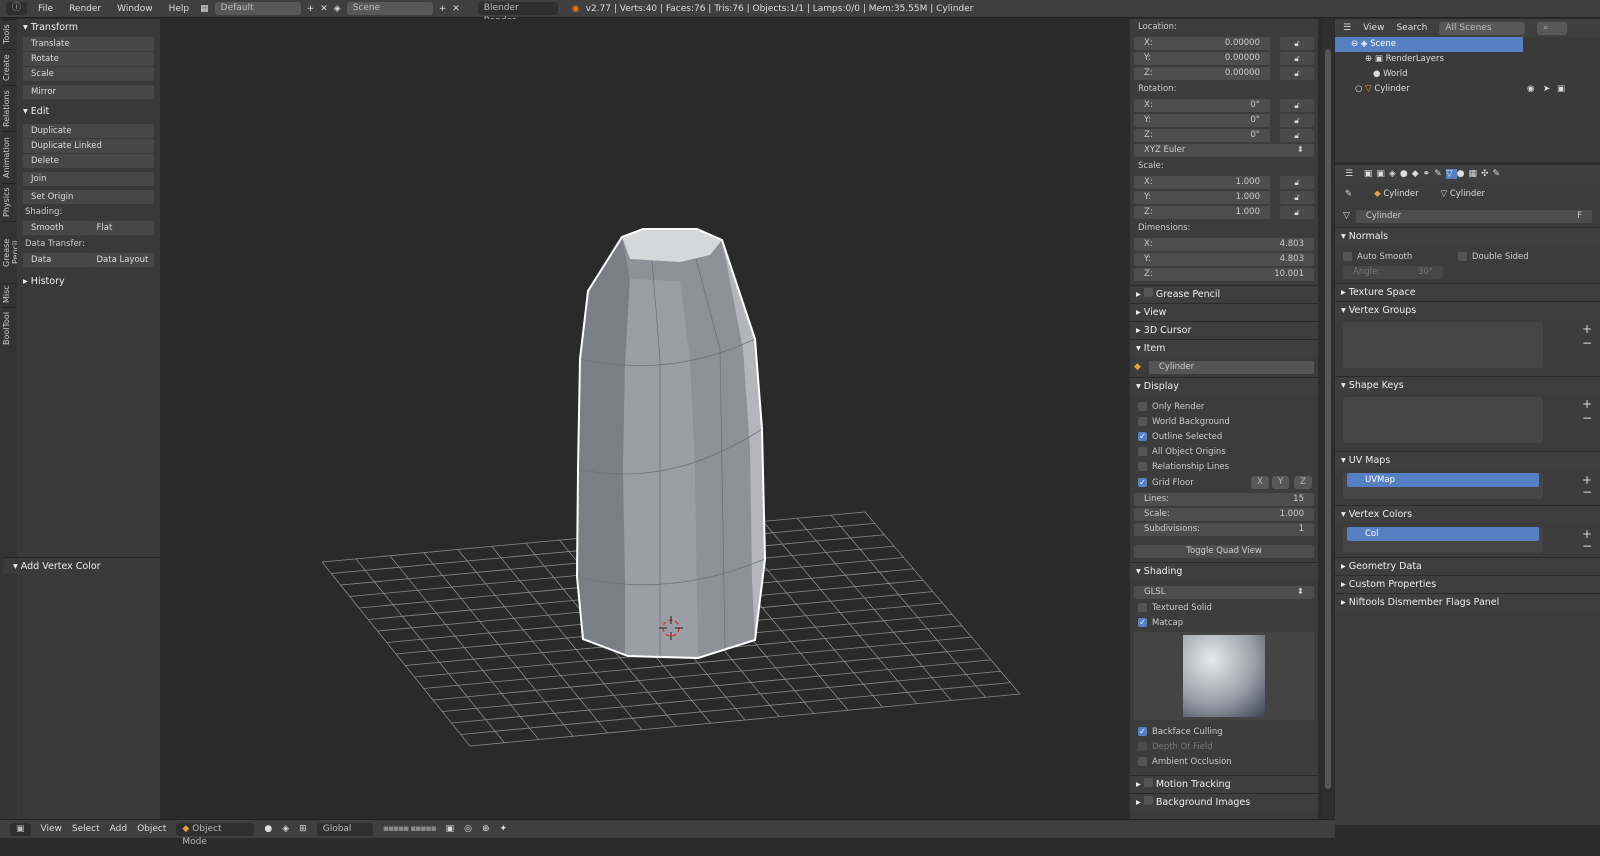  I want to click on render-engine-select: Blender Render, so click(517, 14).